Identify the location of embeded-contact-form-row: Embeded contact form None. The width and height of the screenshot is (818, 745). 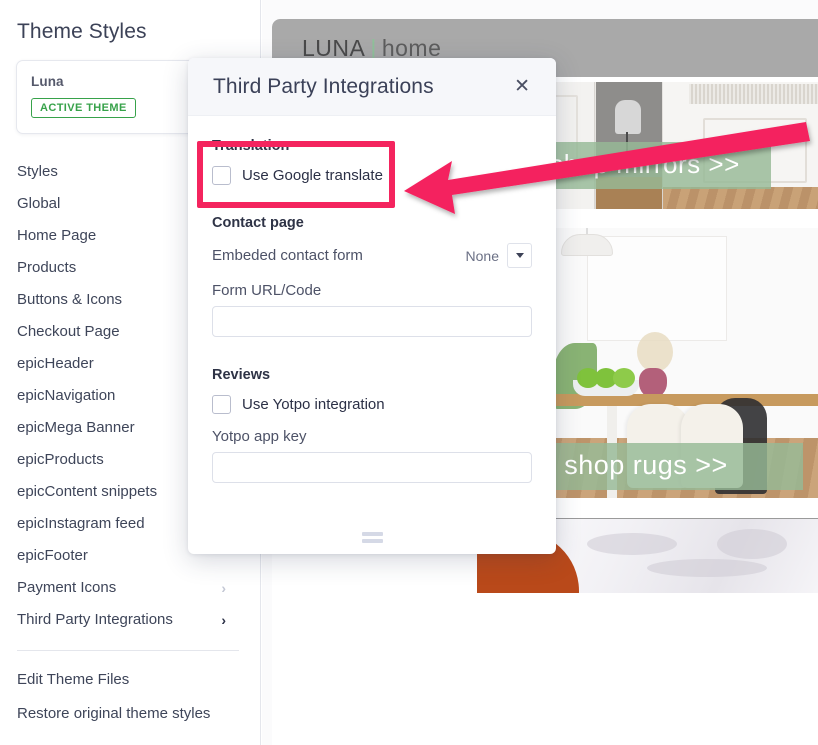
(372, 255).